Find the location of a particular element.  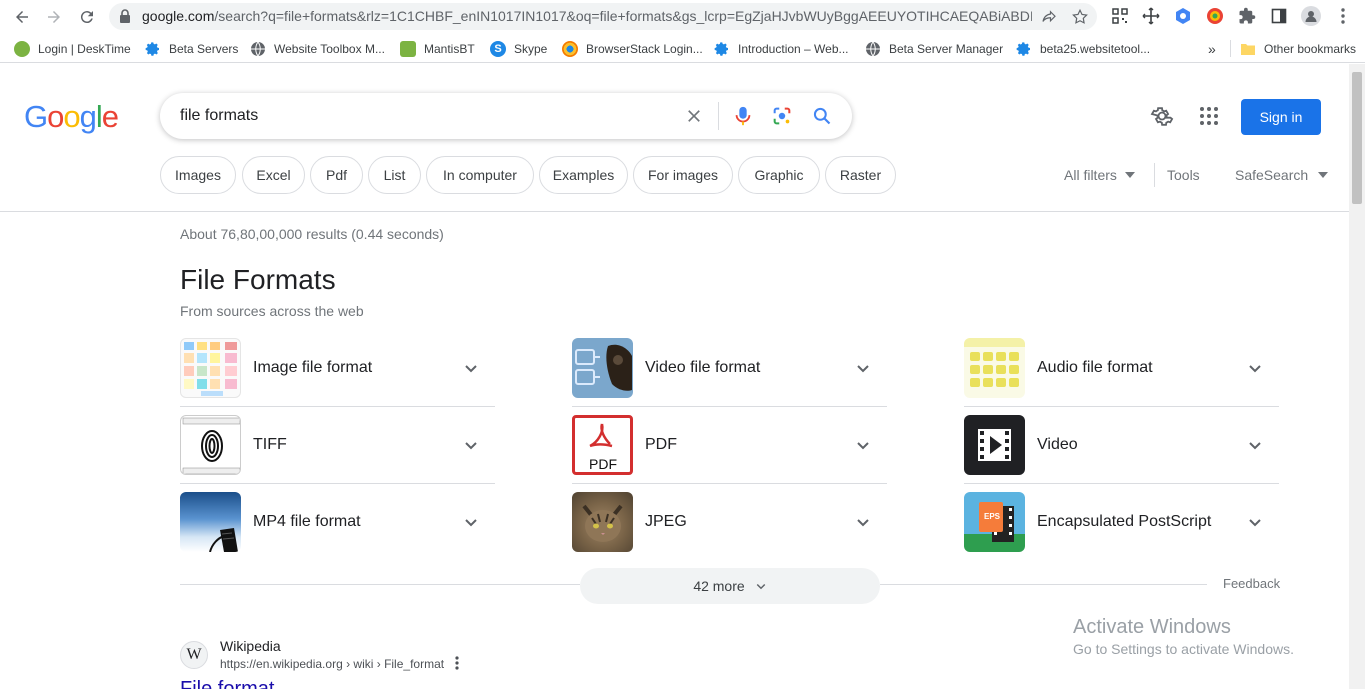

chip-examples: Examples is located at coordinates (583, 175).